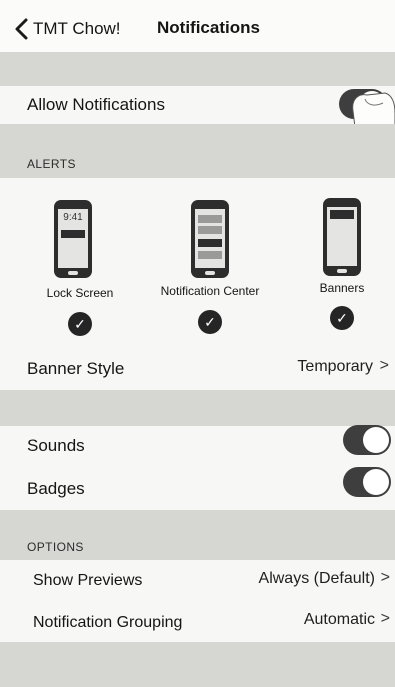 This screenshot has width=395, height=687. Describe the element at coordinates (197, 622) in the screenshot. I see `notification-grouping-row: Notification Grouping Automatic >` at that location.